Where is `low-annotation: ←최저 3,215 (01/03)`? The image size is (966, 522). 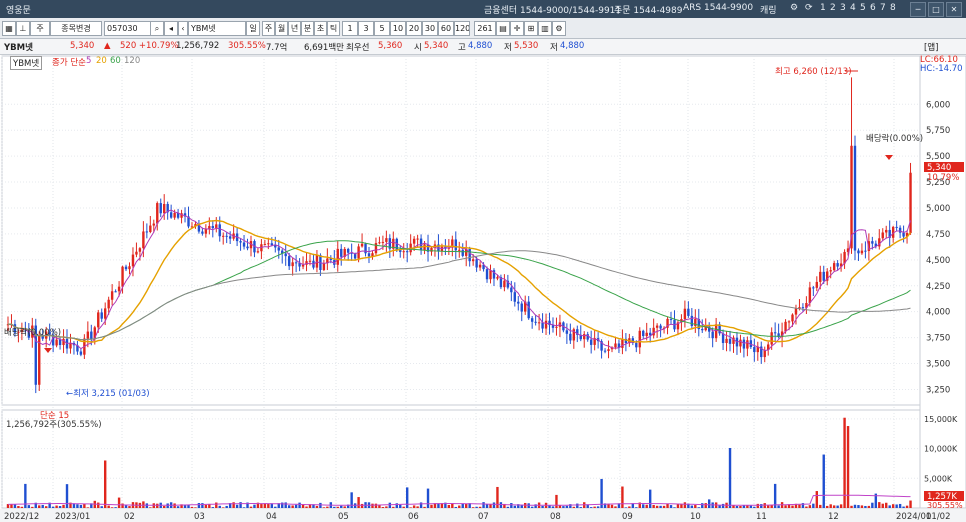 low-annotation: ←최저 3,215 (01/03) is located at coordinates (108, 393).